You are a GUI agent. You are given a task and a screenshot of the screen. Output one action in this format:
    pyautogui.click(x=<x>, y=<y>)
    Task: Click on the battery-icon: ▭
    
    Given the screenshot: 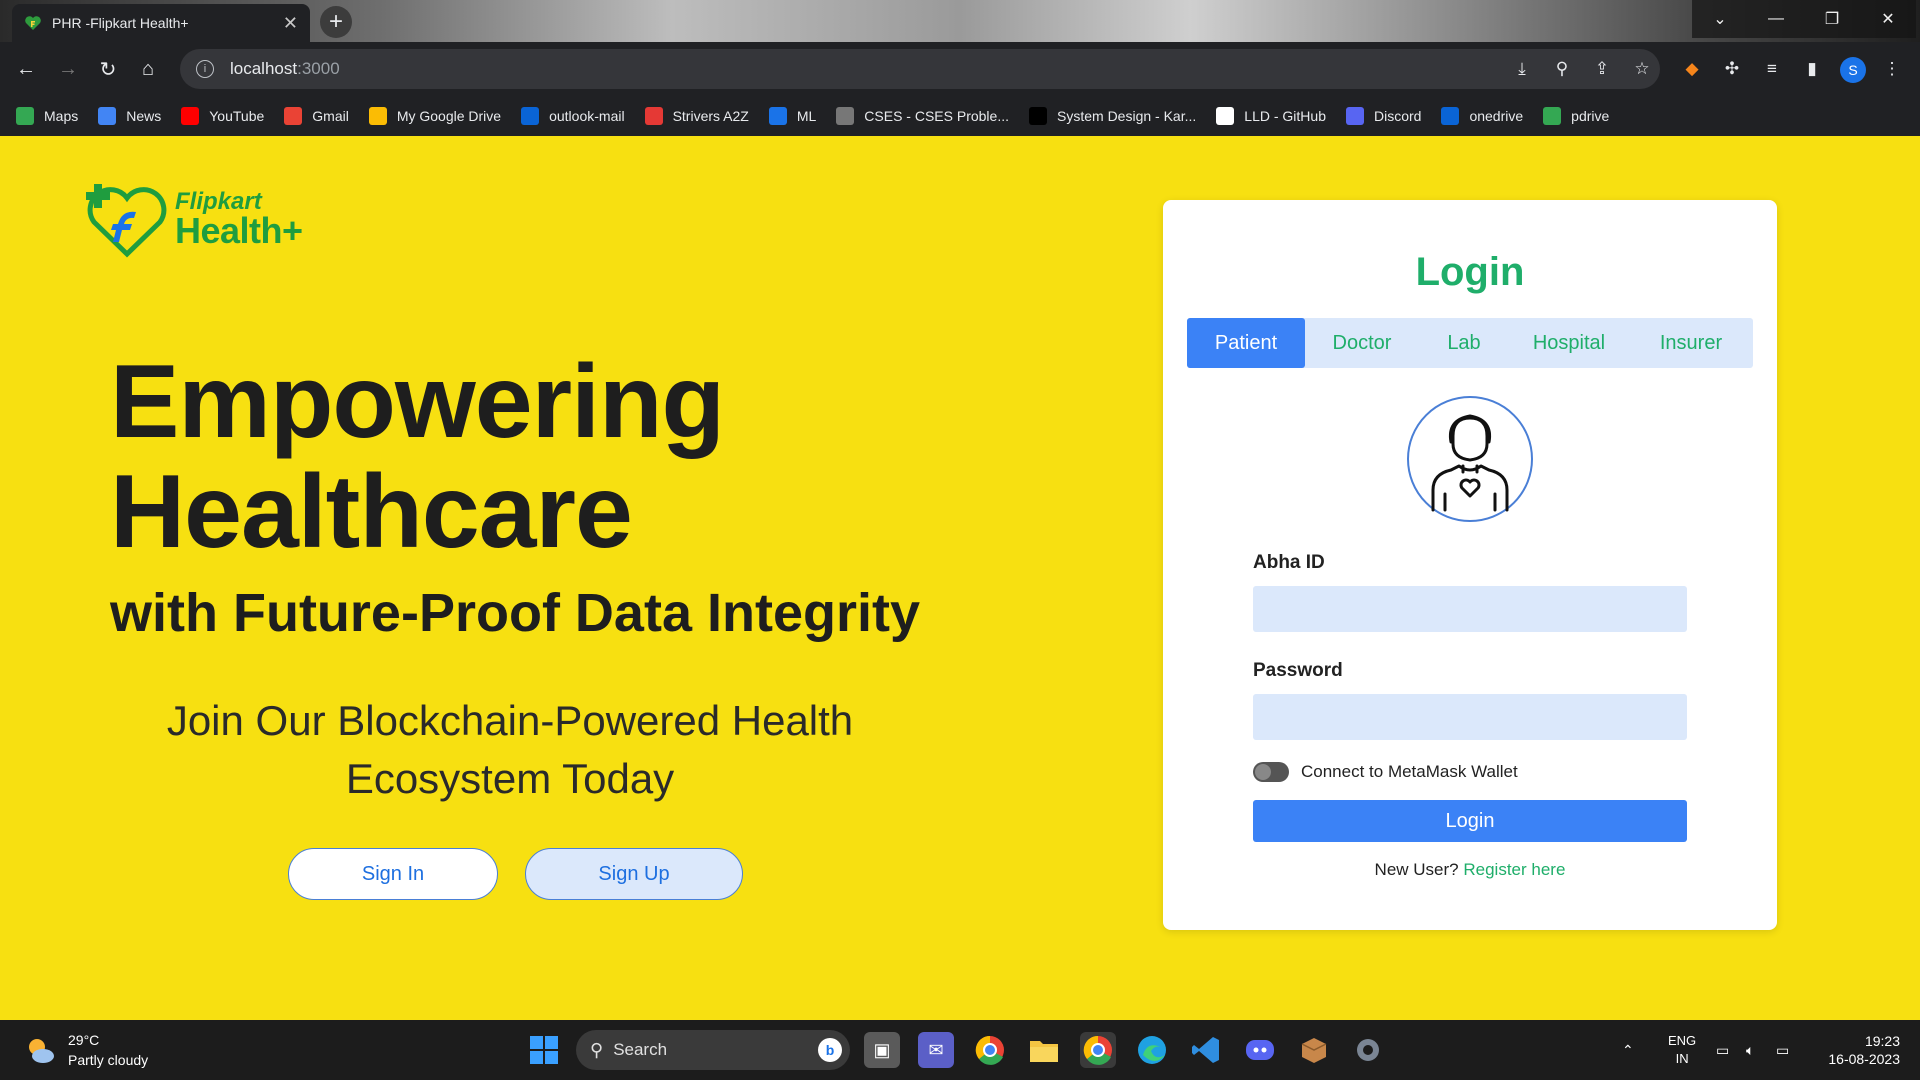 What is the action you would take?
    pyautogui.click(x=1782, y=1050)
    